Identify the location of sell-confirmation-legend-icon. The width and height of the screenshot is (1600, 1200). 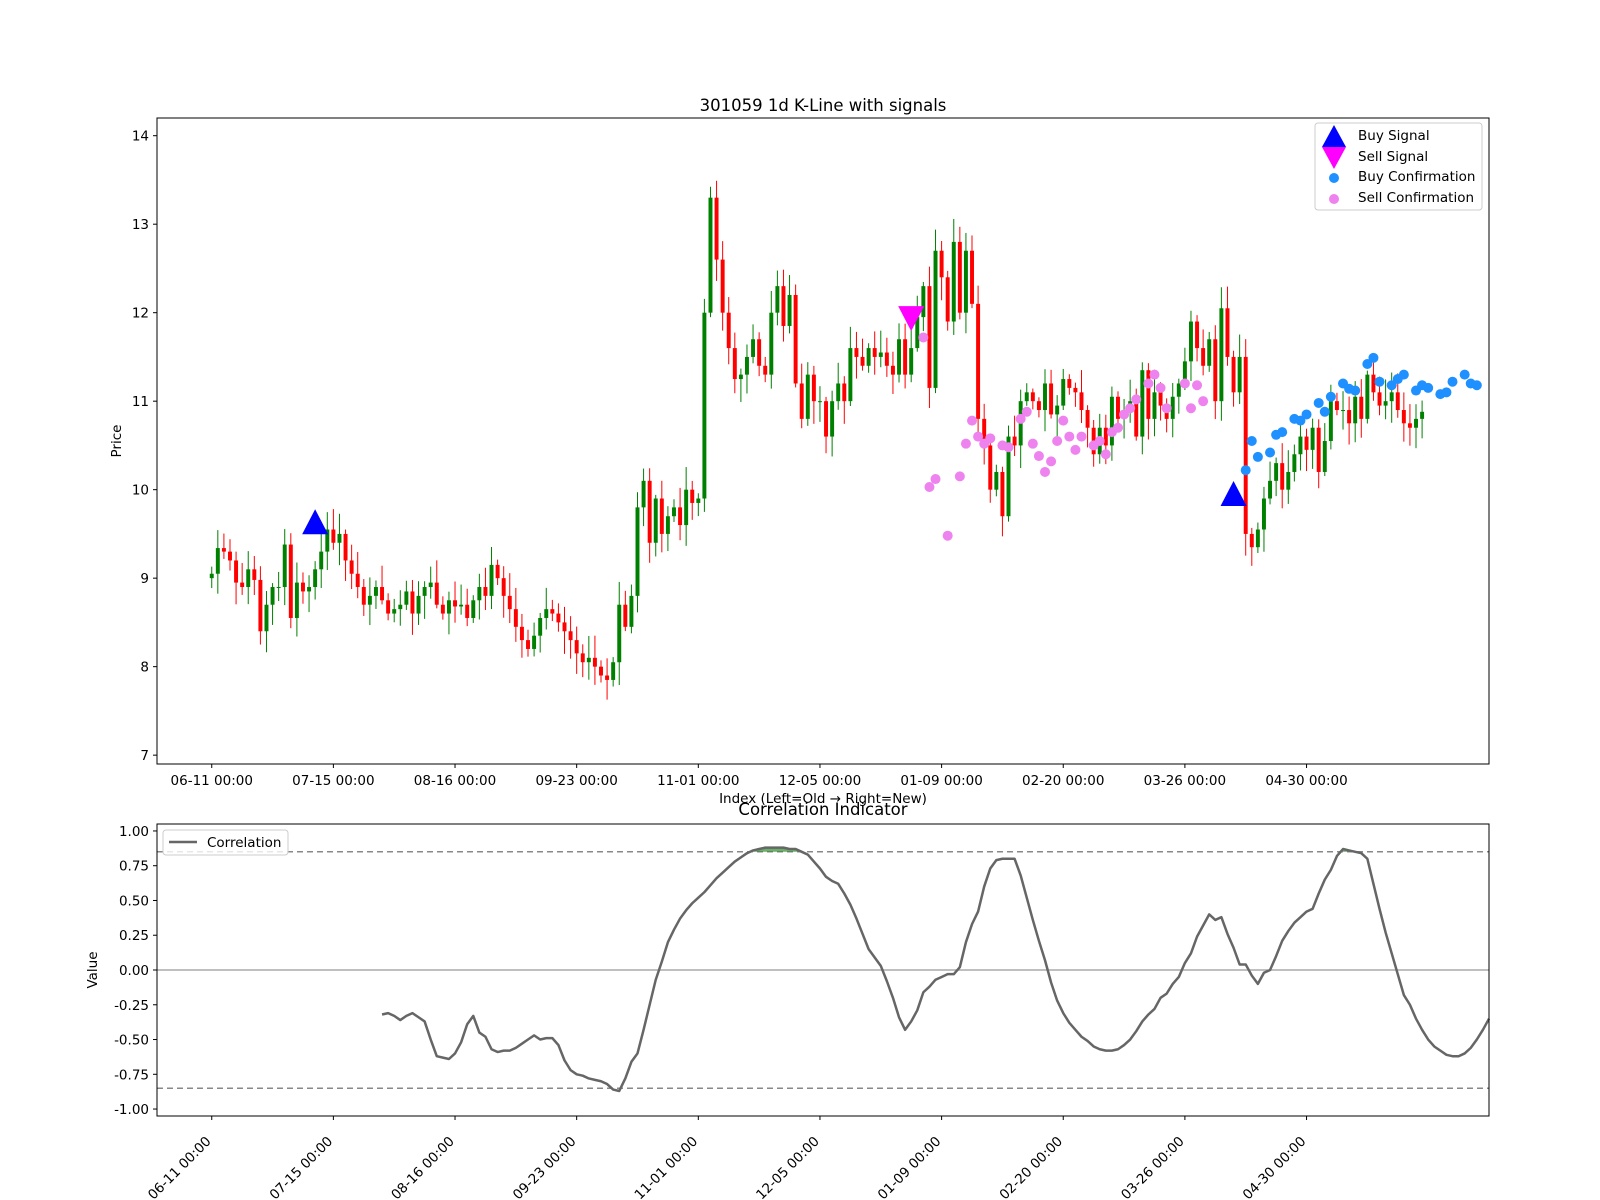
(1334, 199).